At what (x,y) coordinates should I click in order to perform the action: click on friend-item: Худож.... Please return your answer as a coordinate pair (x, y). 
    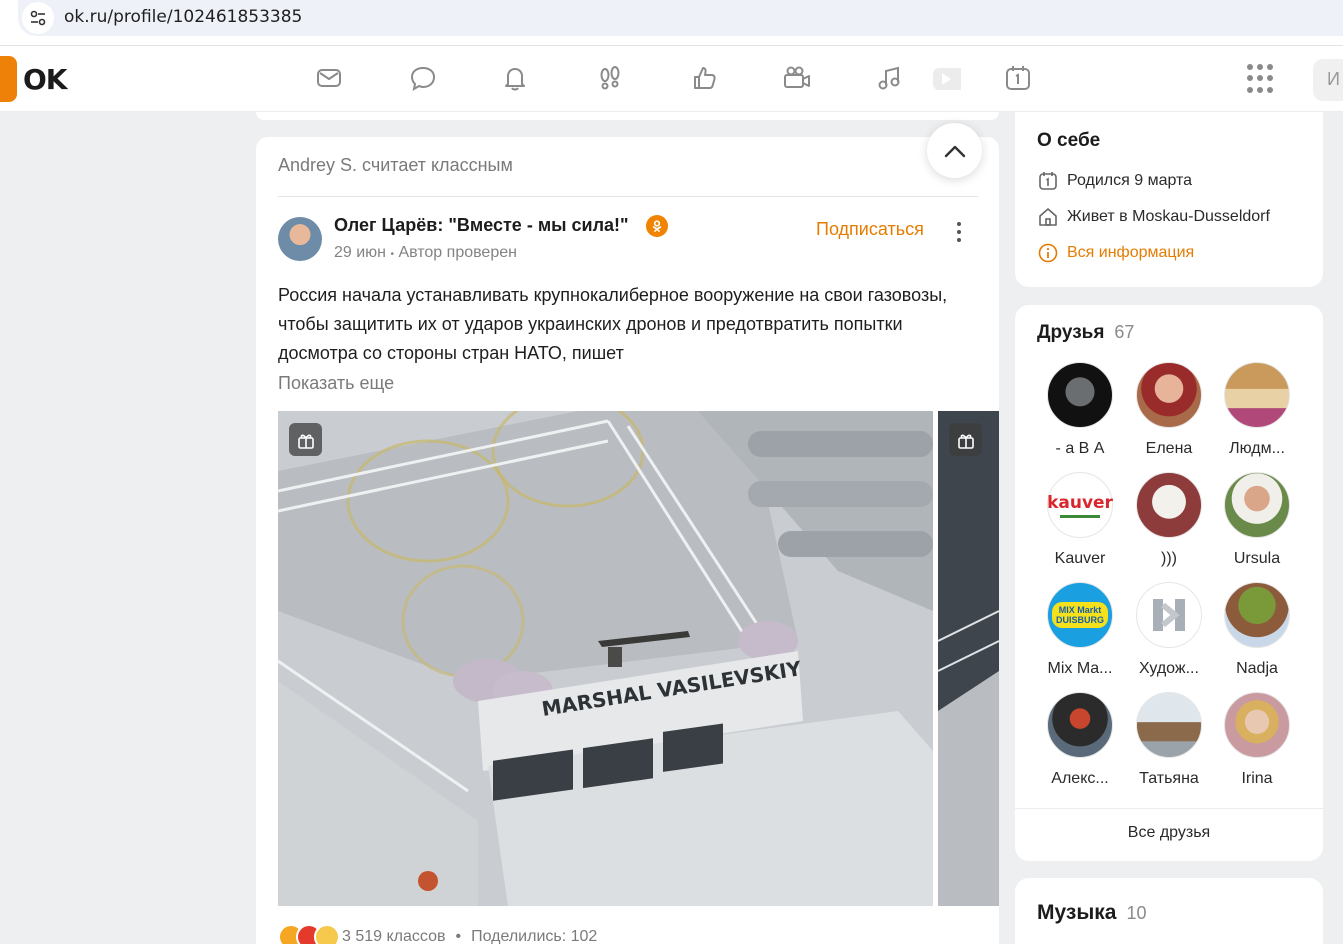
    Looking at the image, I should click on (1169, 630).